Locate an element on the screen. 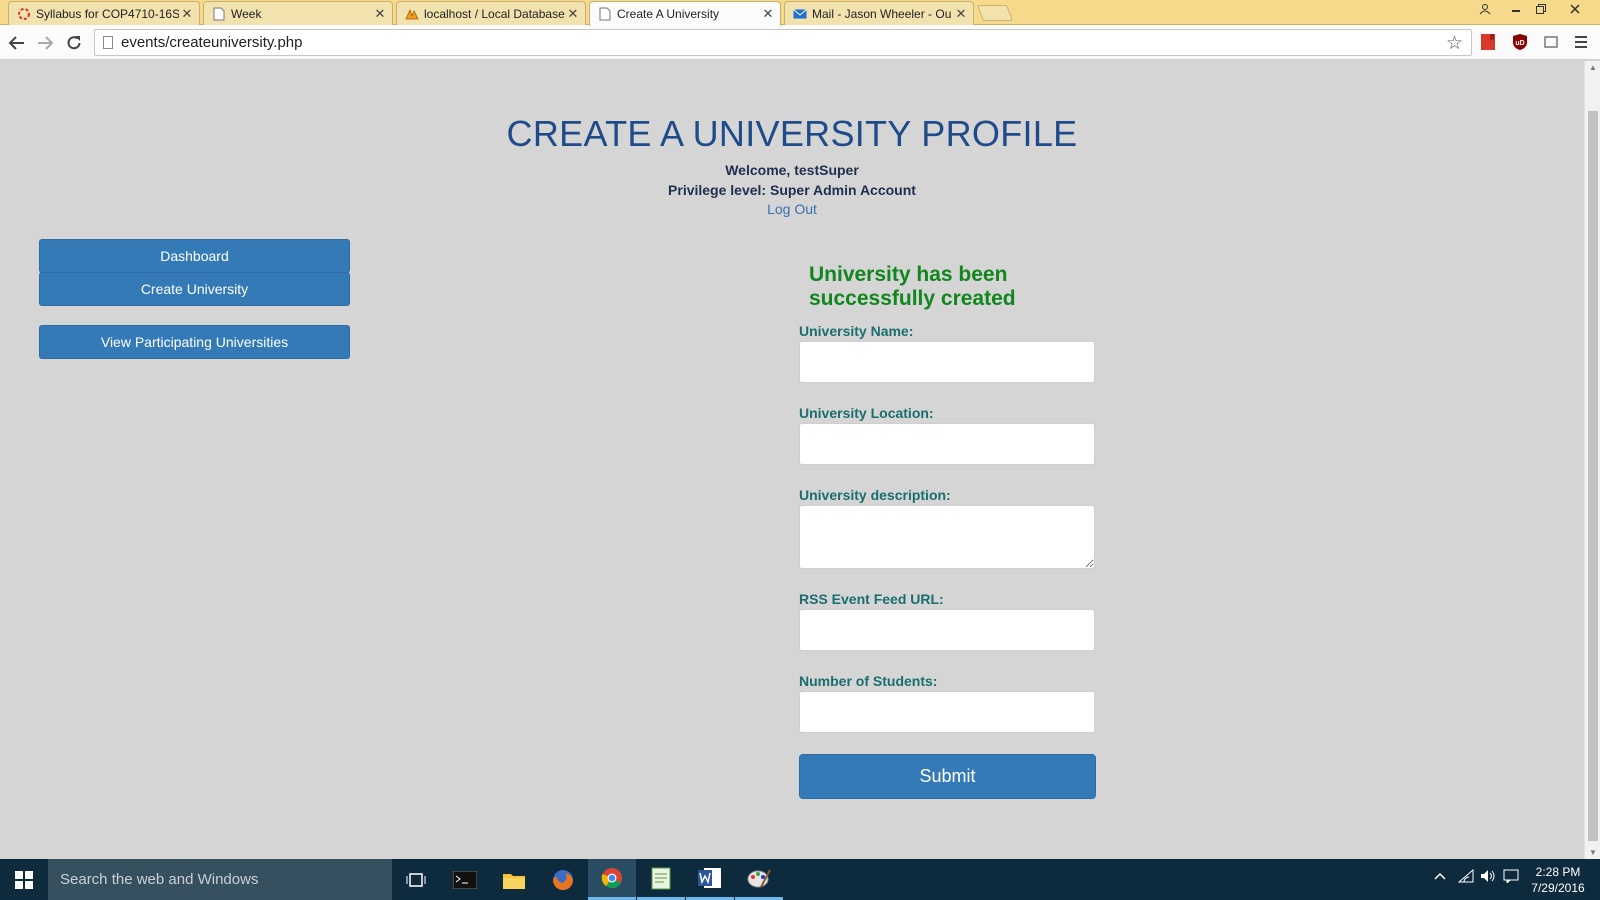 The image size is (1600, 900). taskbar-clock: 2:28 PM 7/29/2016 is located at coordinates (1558, 880).